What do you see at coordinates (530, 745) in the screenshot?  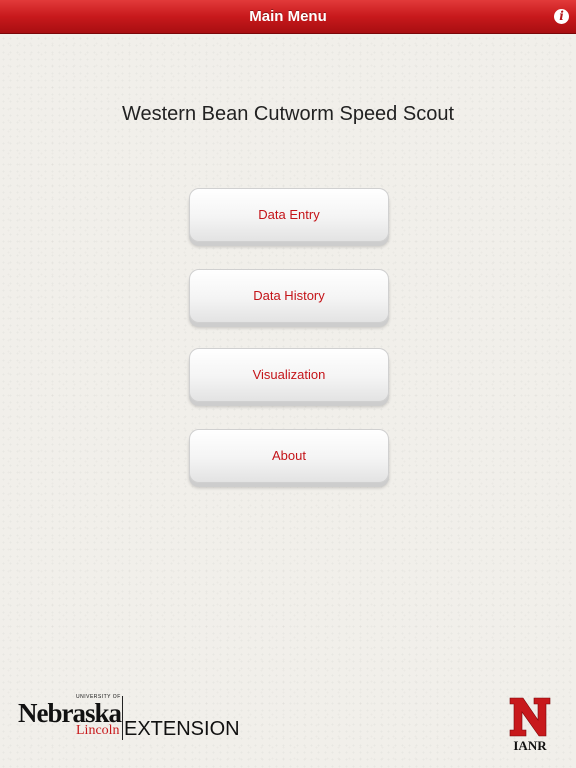 I see `ianr-text: IANR` at bounding box center [530, 745].